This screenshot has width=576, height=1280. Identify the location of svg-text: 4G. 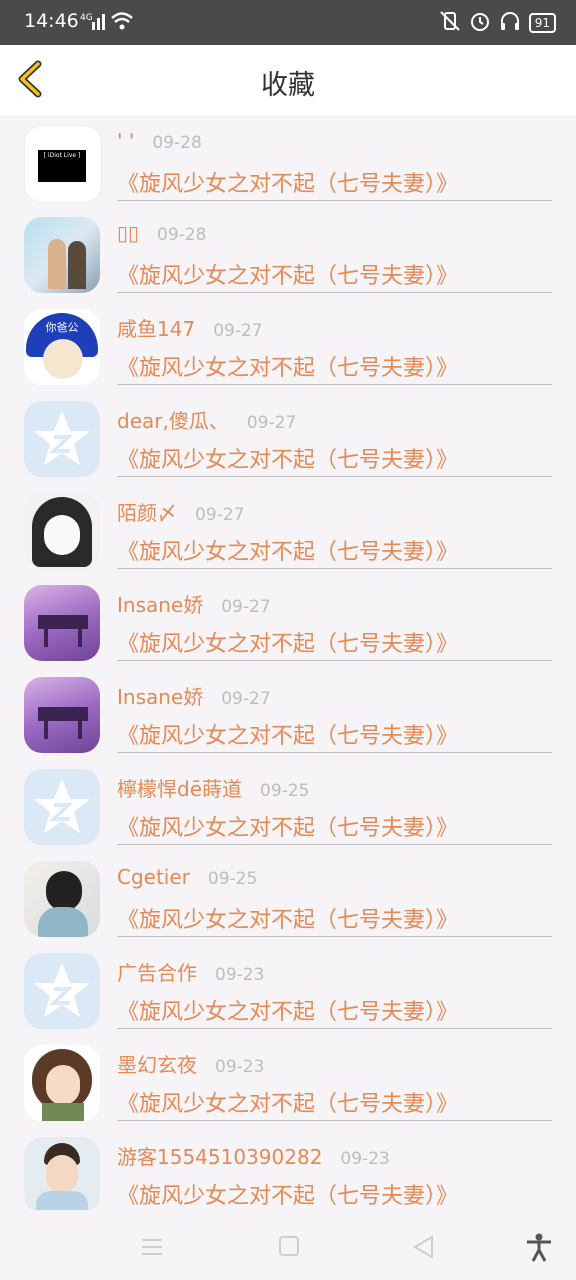
(86, 18).